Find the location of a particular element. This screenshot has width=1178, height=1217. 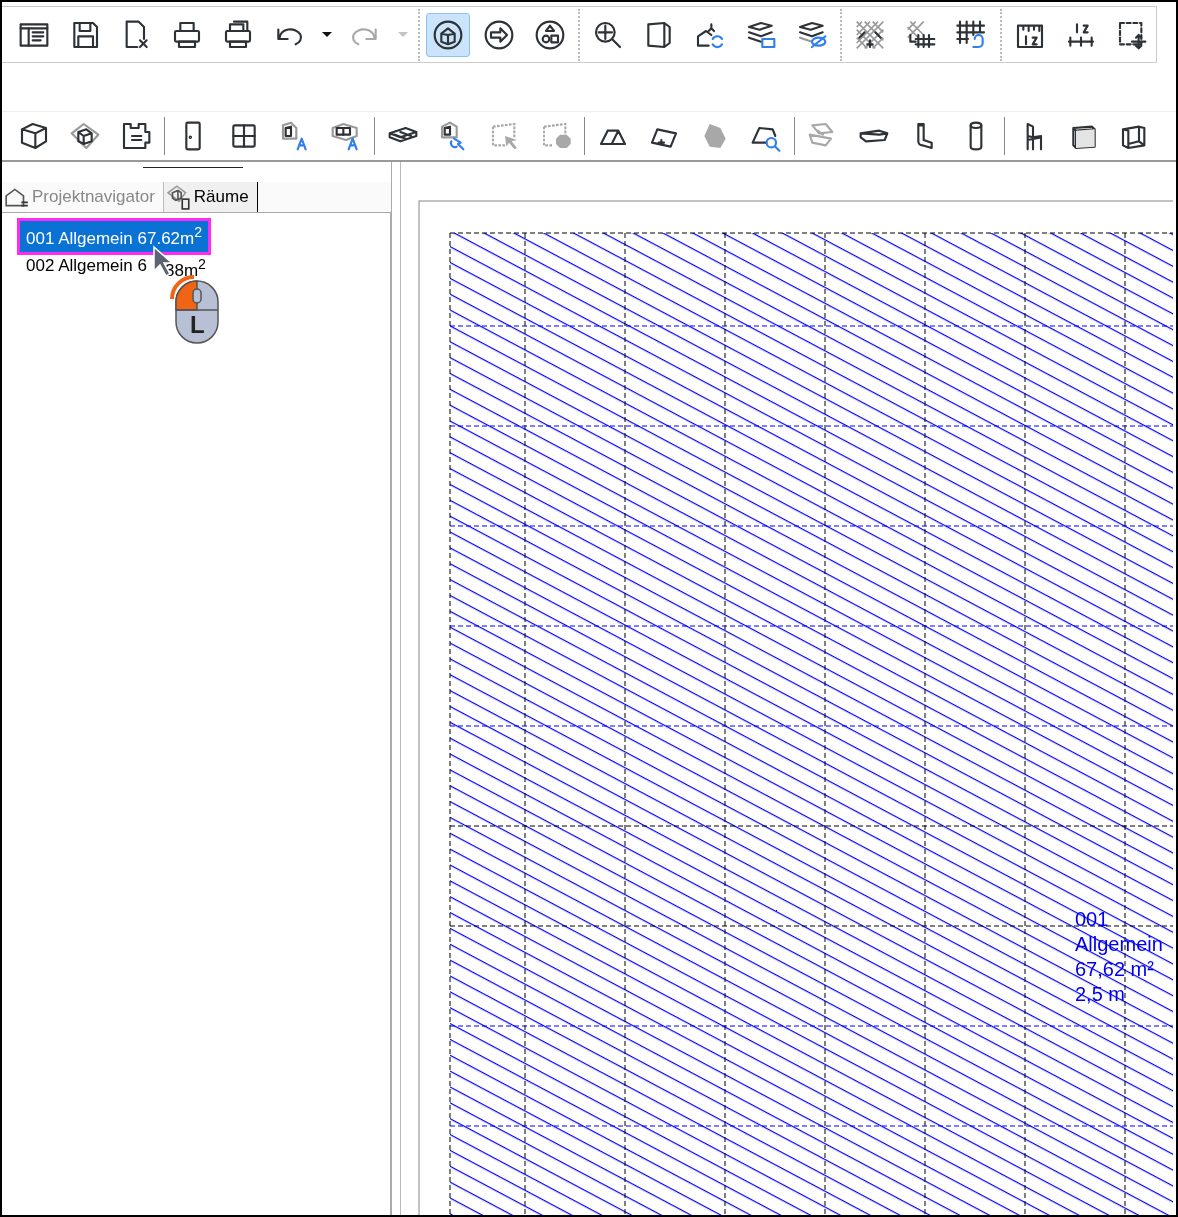

room-list-item: 002 Allgemein 6 38m$^{2}$ is located at coordinates (116, 269).